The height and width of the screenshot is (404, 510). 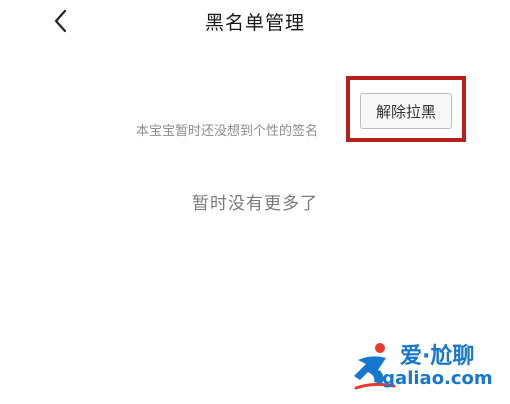 I want to click on watermark-url: igaliao.com, so click(x=434, y=378).